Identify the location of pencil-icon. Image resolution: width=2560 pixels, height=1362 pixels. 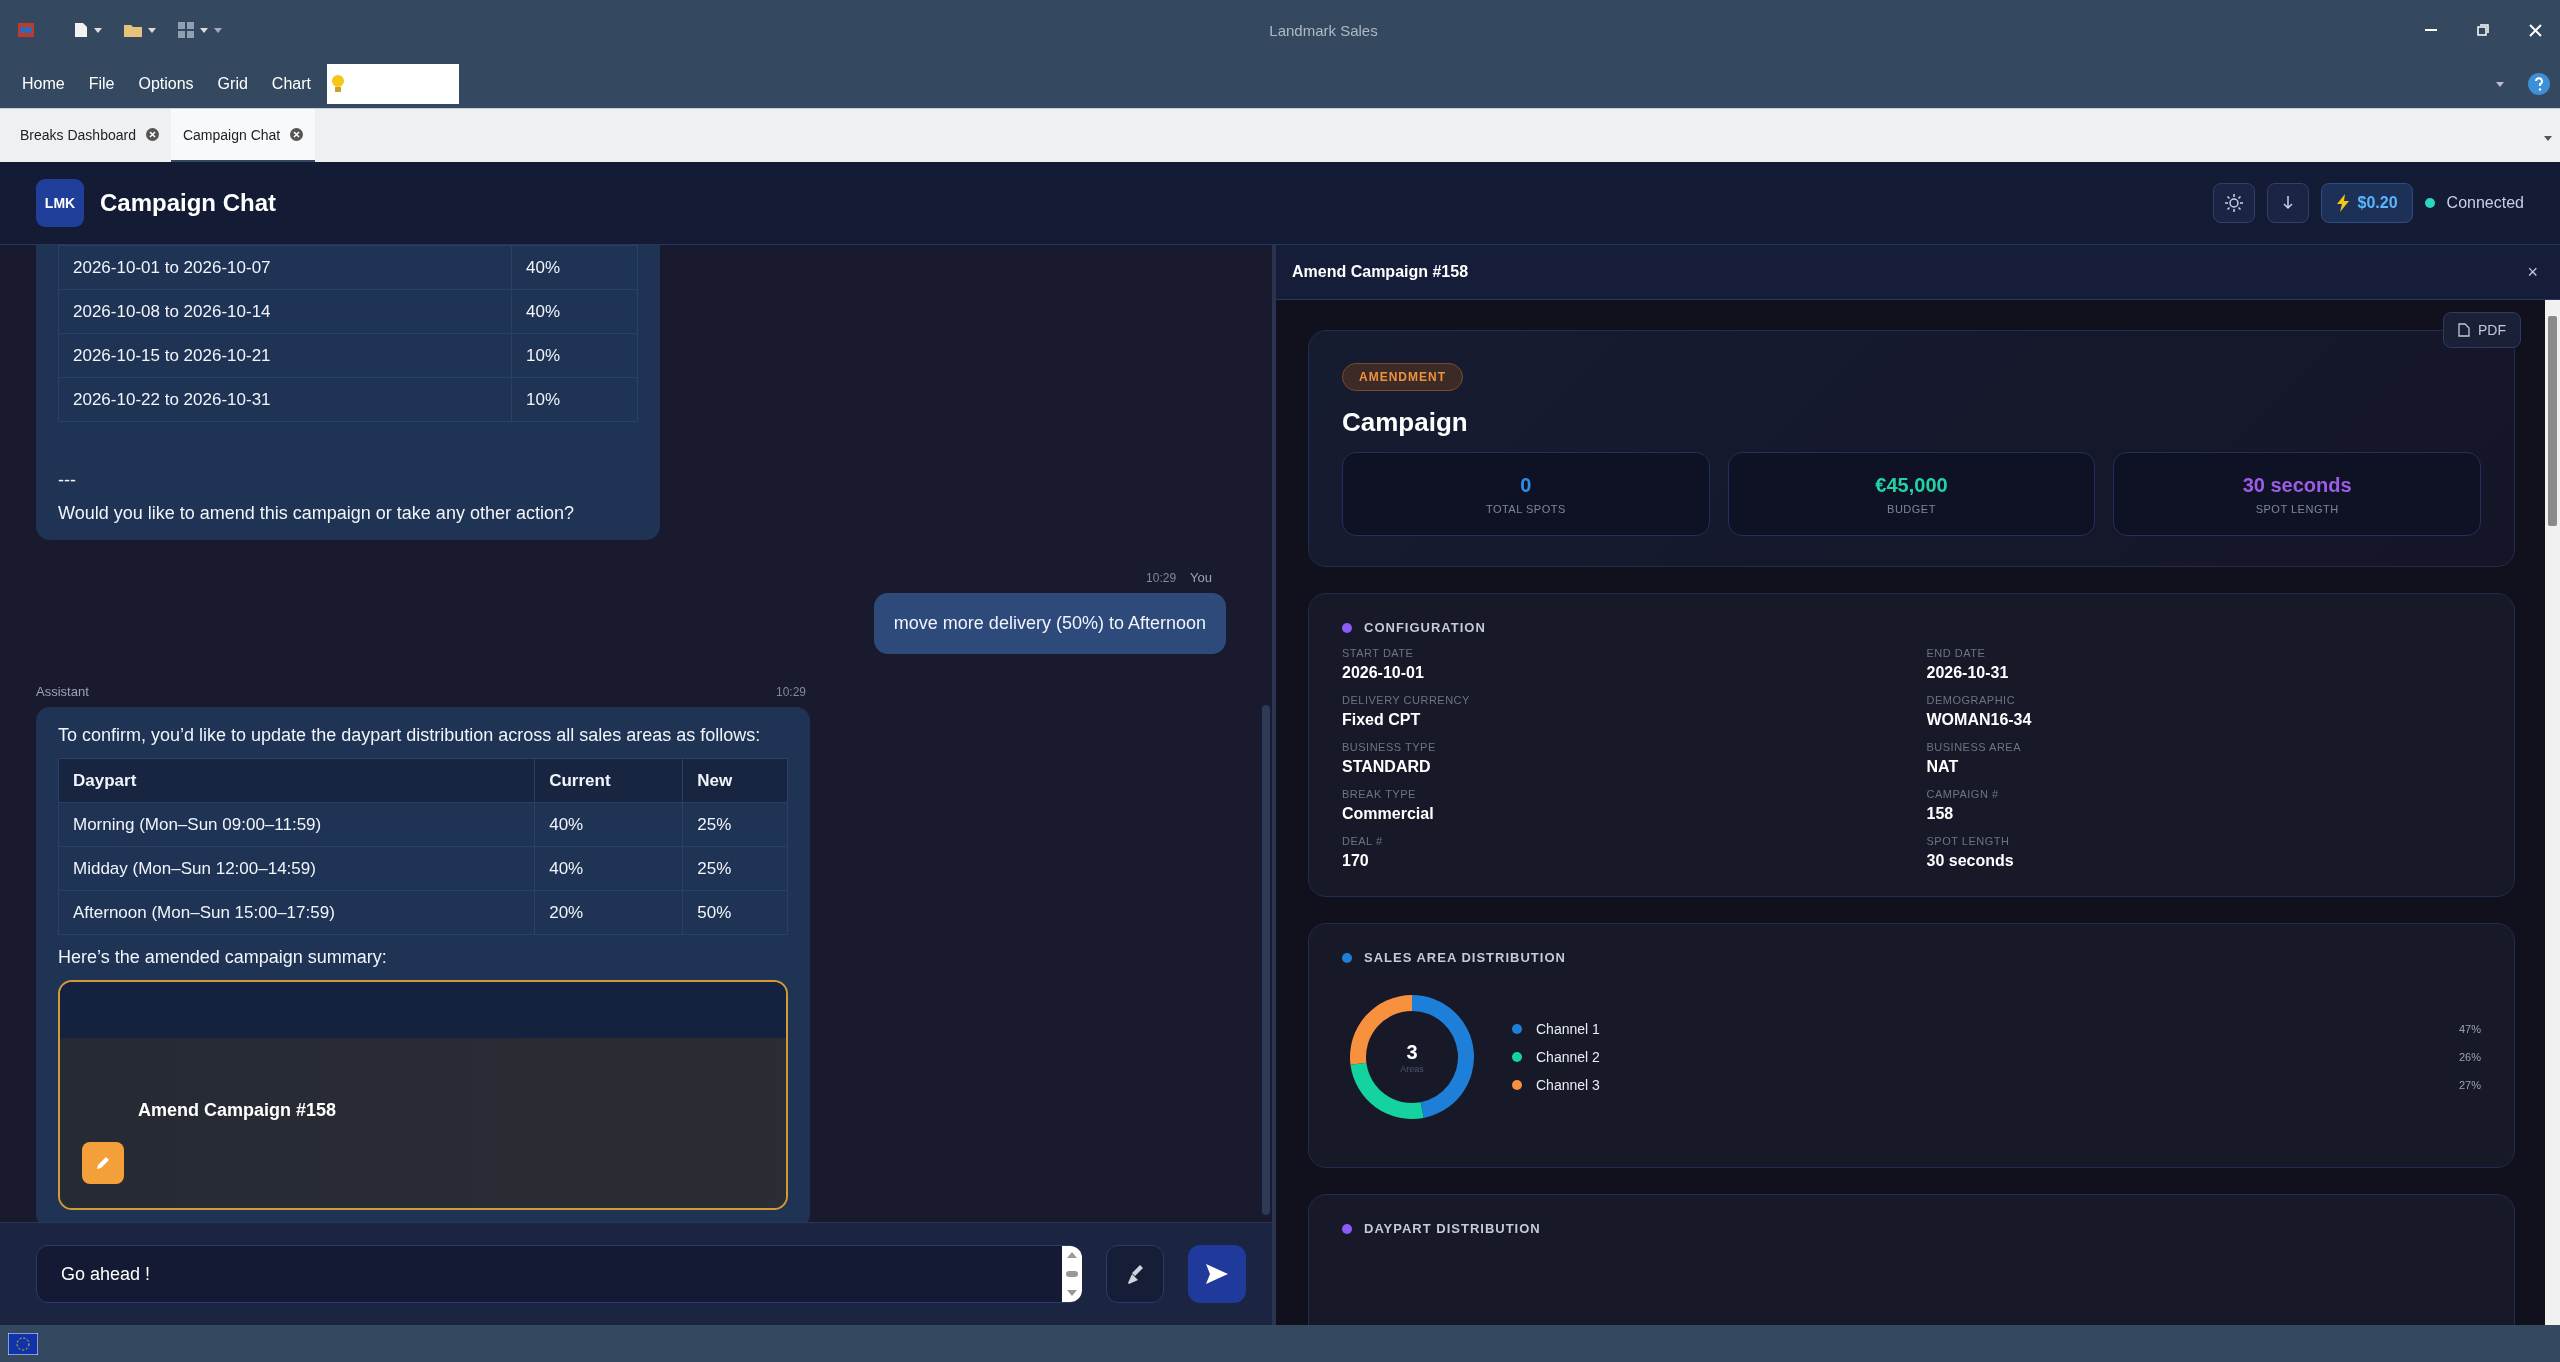
(103, 1163).